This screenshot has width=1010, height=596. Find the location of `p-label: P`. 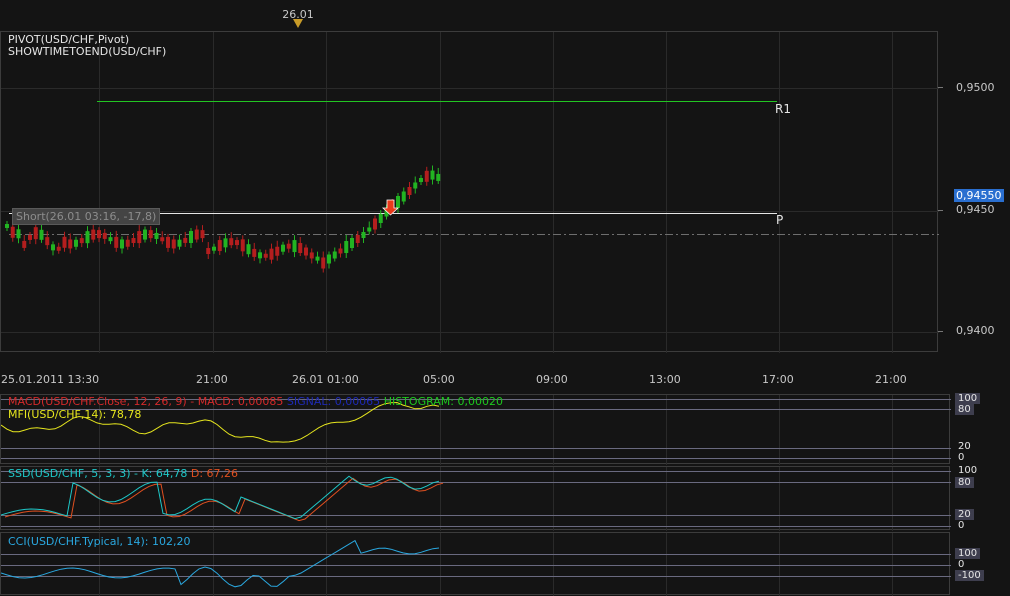

p-label: P is located at coordinates (780, 220).